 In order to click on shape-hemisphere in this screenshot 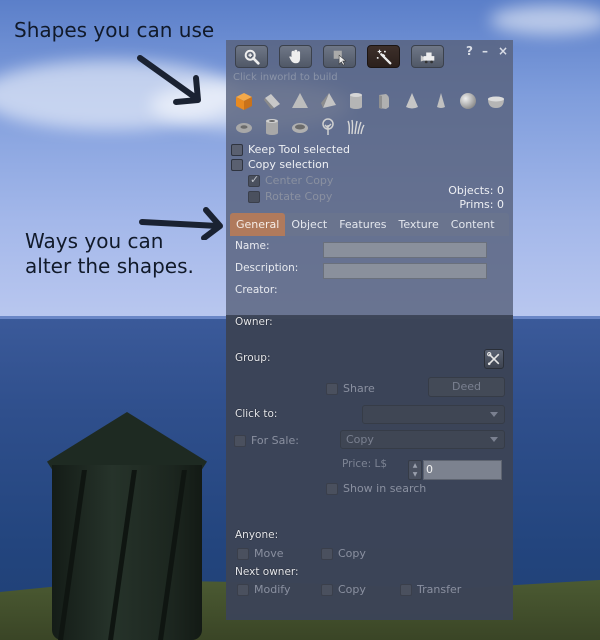, I will do `click(496, 101)`.